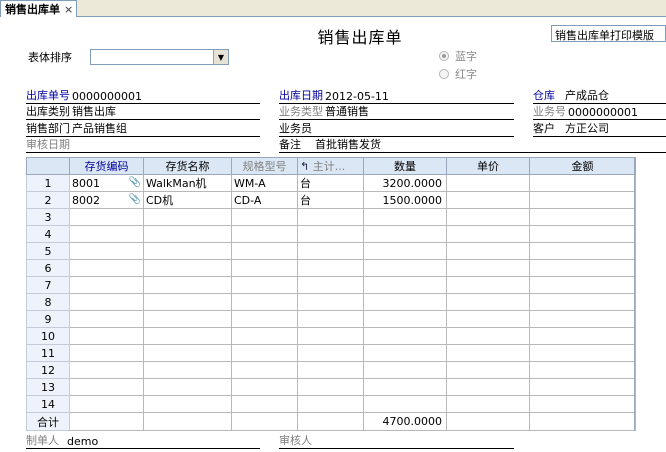  I want to click on customer-field: 客户 方正公司, so click(599, 129).